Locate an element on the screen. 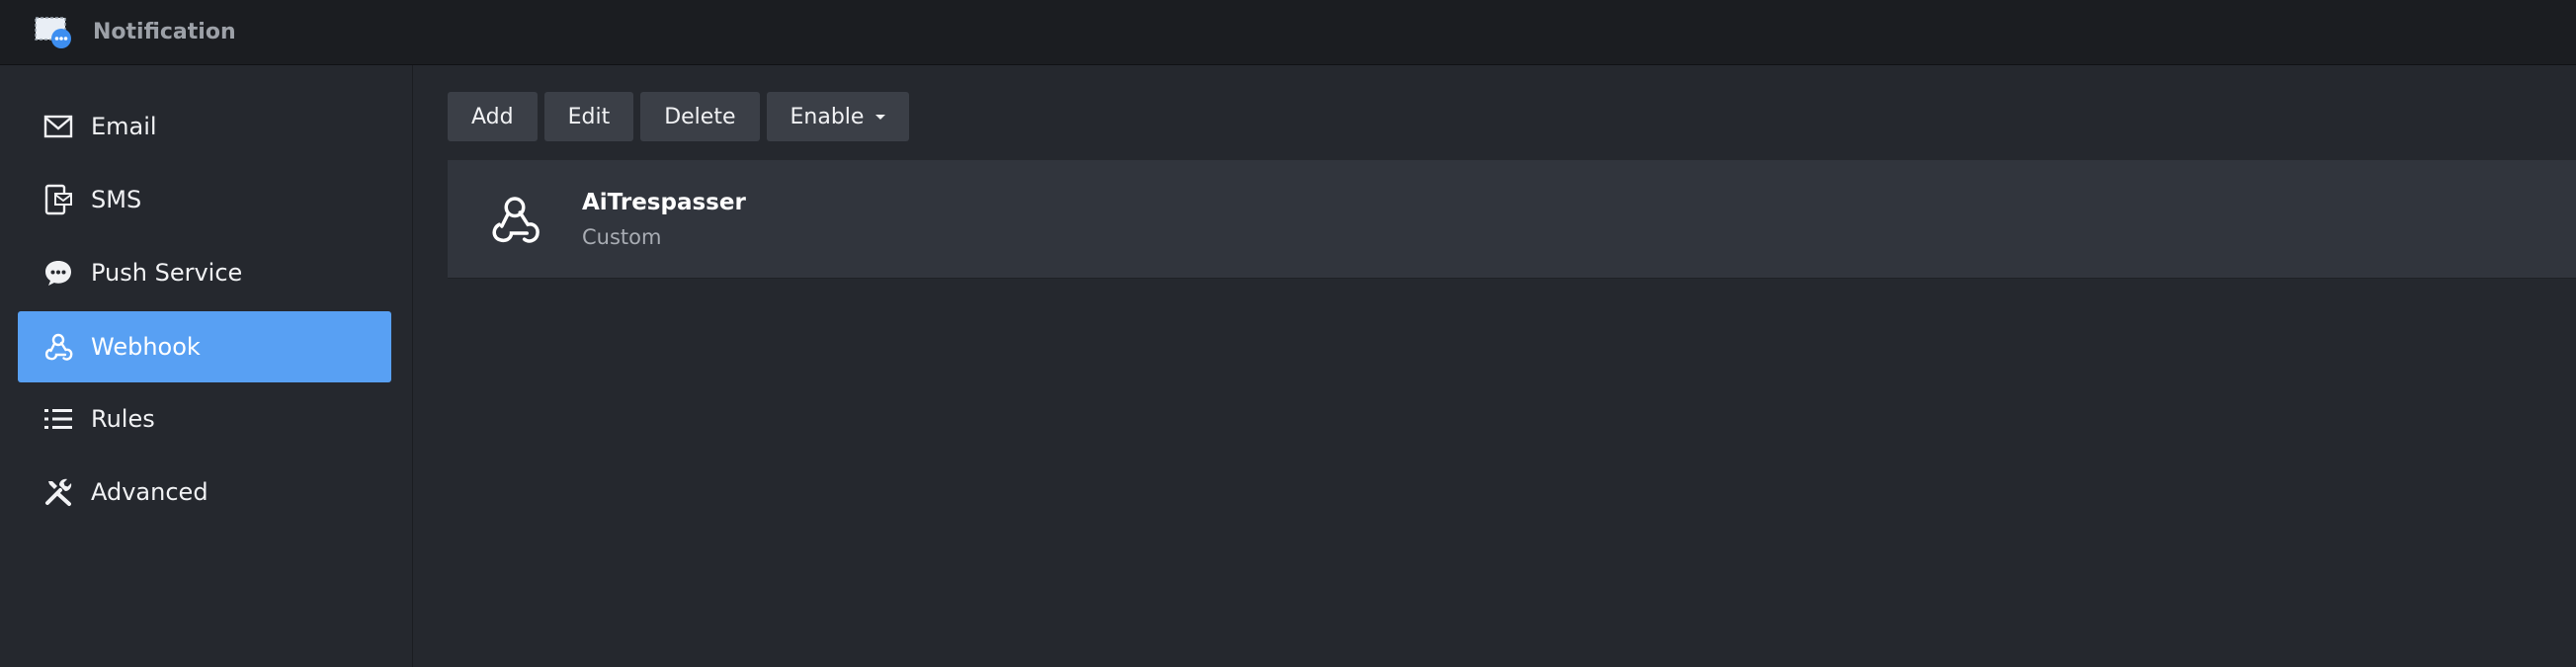  list-item: AiTrespasser Custom is located at coordinates (1512, 220).